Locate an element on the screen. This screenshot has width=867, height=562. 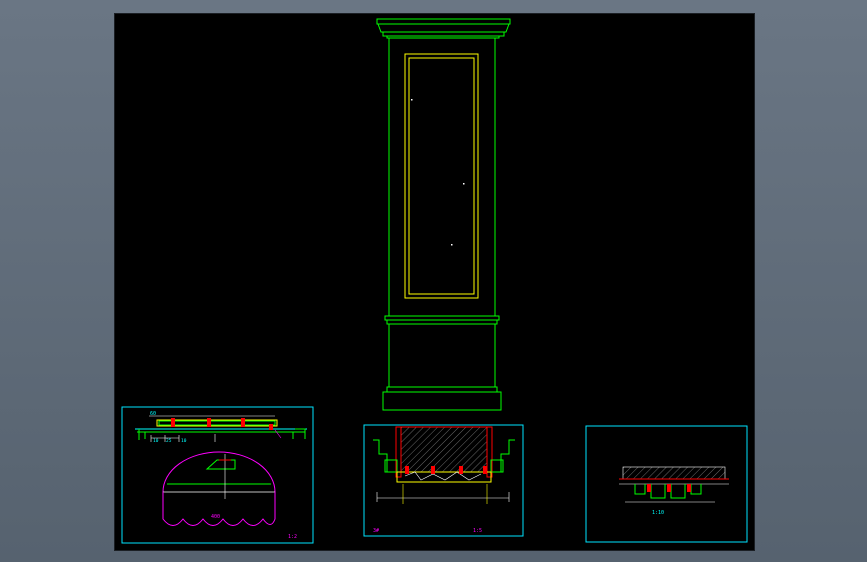
detail-1-dim-c: 10 is located at coordinates (184, 441).